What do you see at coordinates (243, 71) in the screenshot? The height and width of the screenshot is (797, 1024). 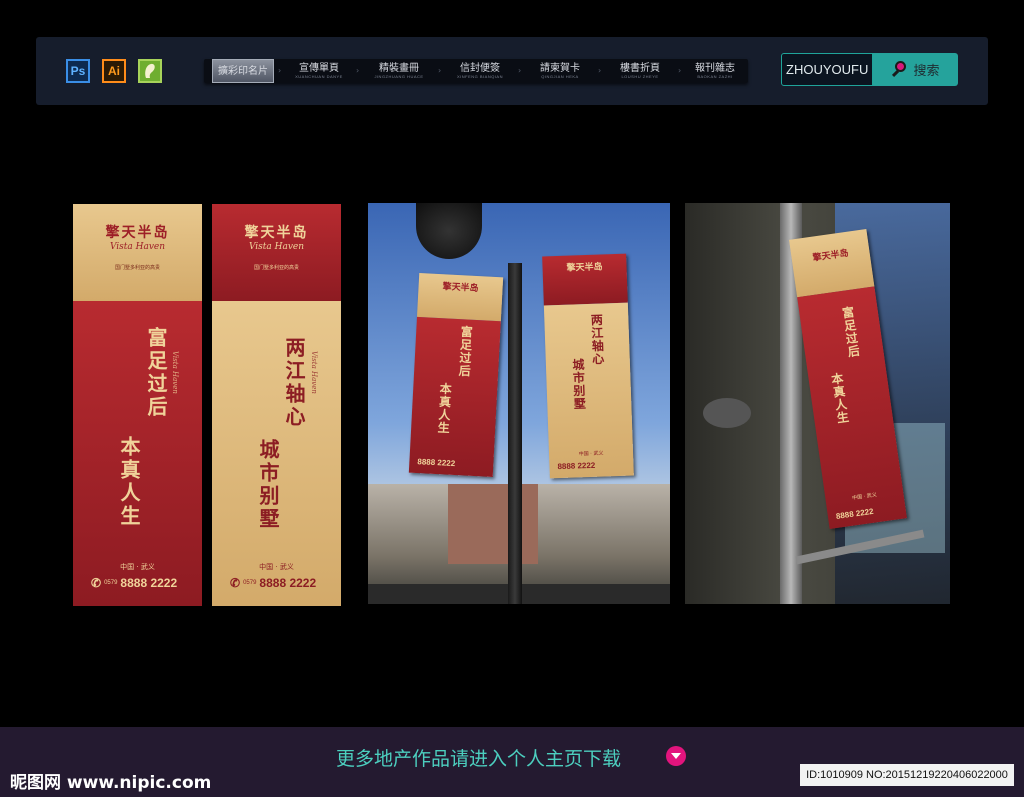 I see `nav-item-cards: 擴彩印名片` at bounding box center [243, 71].